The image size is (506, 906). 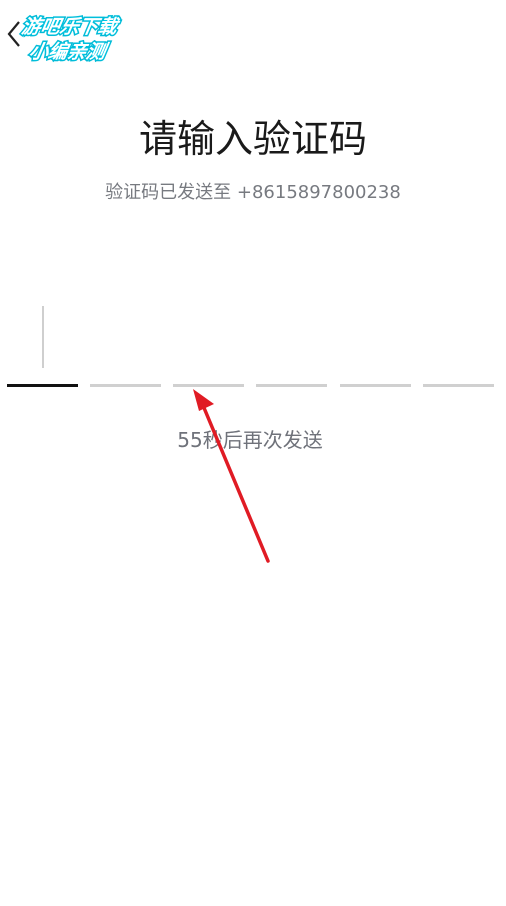 I want to click on input-cursor, so click(x=43, y=337).